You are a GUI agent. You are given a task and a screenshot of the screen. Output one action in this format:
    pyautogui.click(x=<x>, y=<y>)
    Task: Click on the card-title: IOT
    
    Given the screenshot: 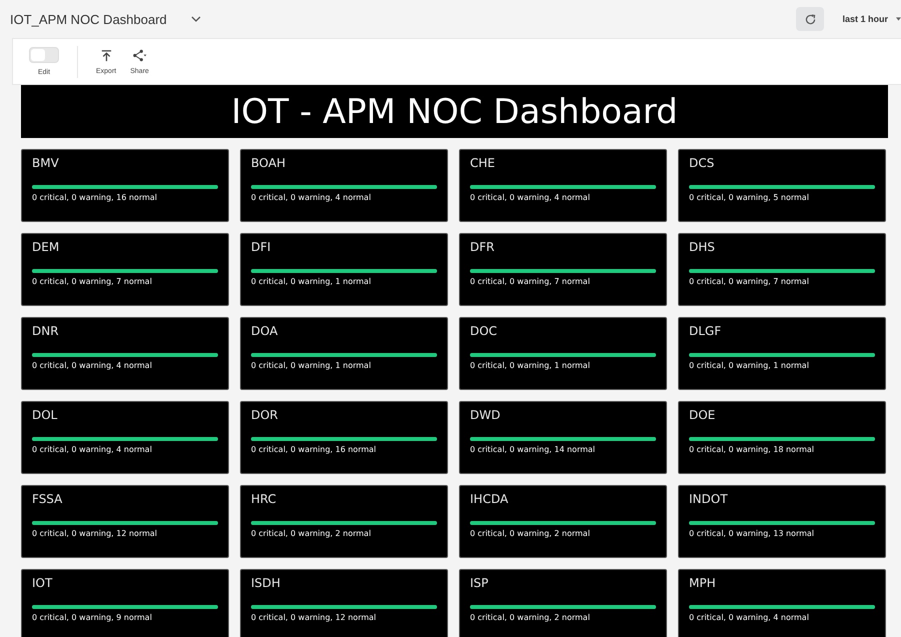 What is the action you would take?
    pyautogui.click(x=42, y=583)
    